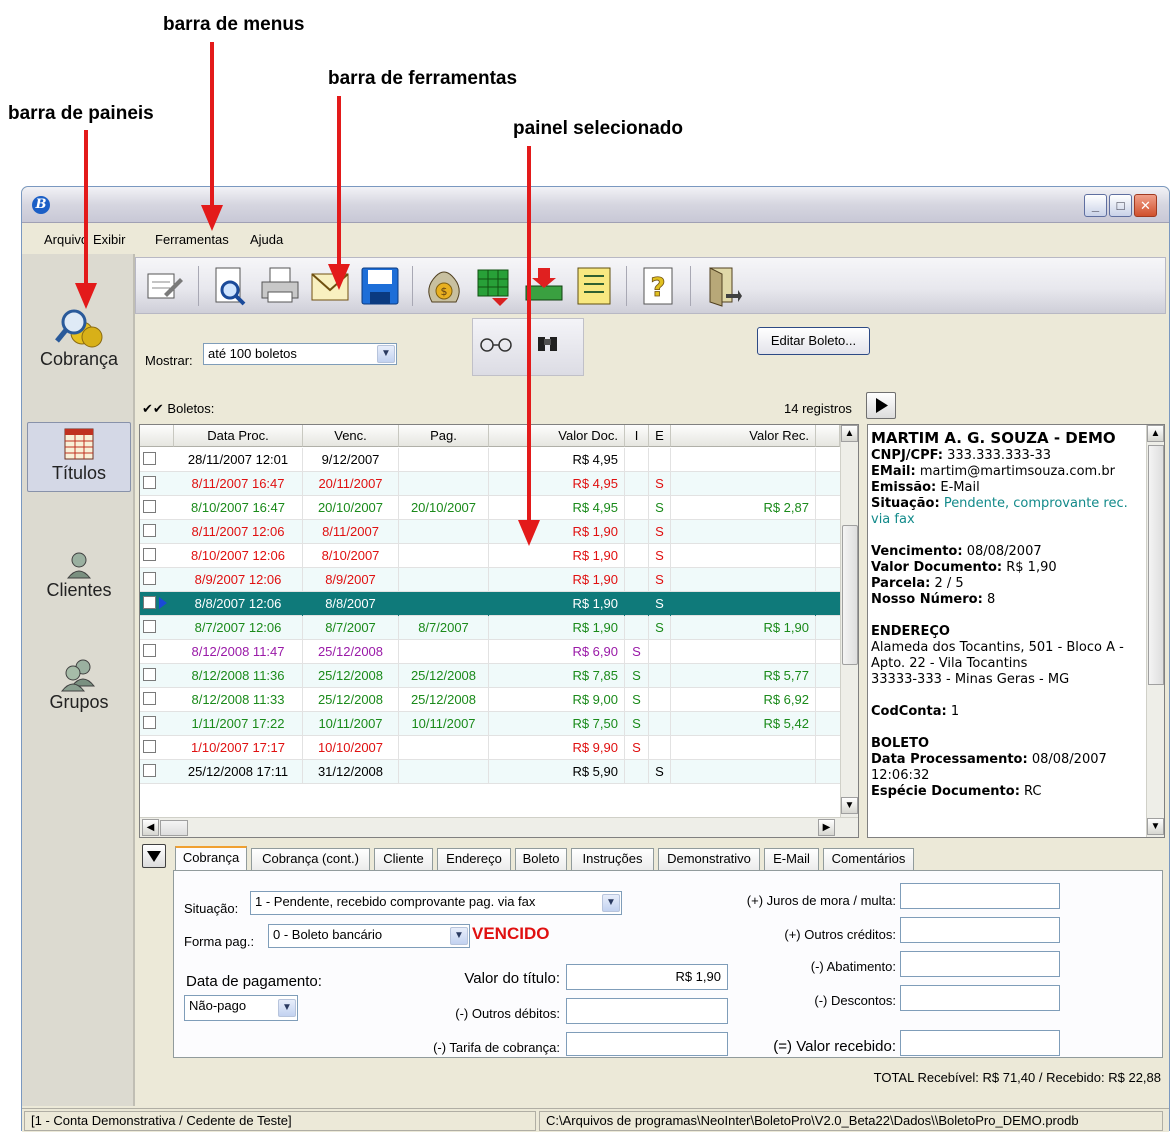 The width and height of the screenshot is (1170, 1132). I want to click on detail-vscroll: ▲ ▼, so click(1155, 631).